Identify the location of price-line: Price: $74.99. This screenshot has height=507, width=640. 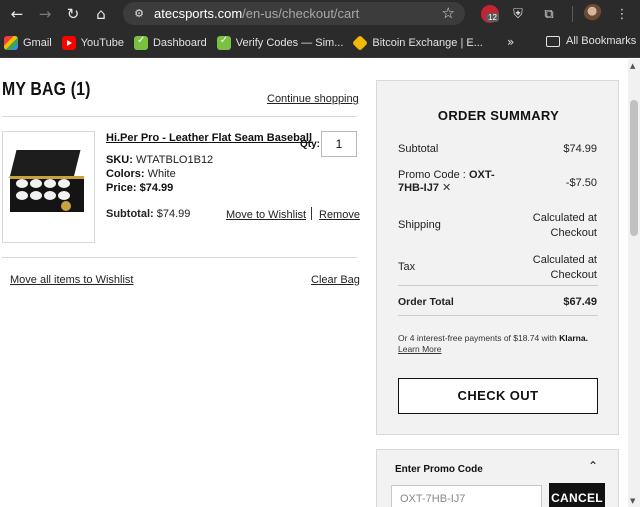
(139, 188).